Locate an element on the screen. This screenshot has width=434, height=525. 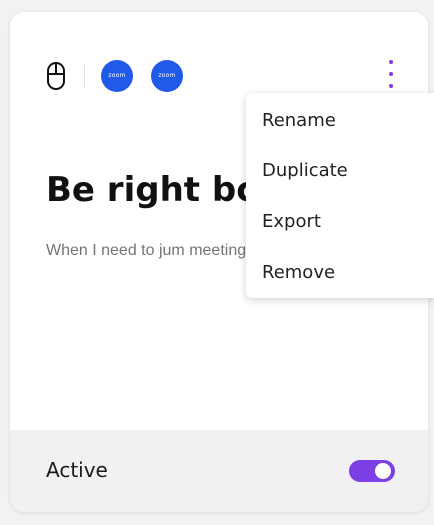
header-divider is located at coordinates (84, 76).